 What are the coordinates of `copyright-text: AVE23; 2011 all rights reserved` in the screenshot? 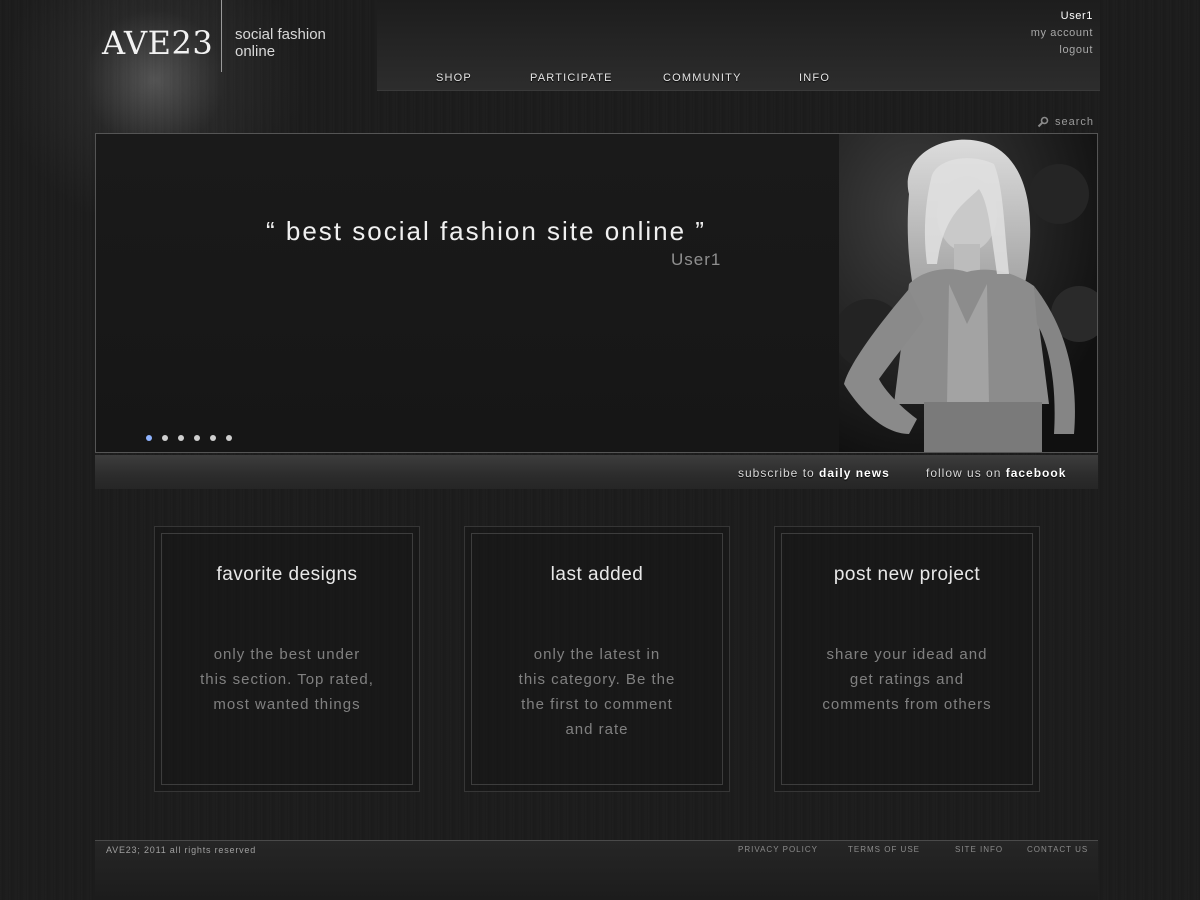 It's located at (181, 850).